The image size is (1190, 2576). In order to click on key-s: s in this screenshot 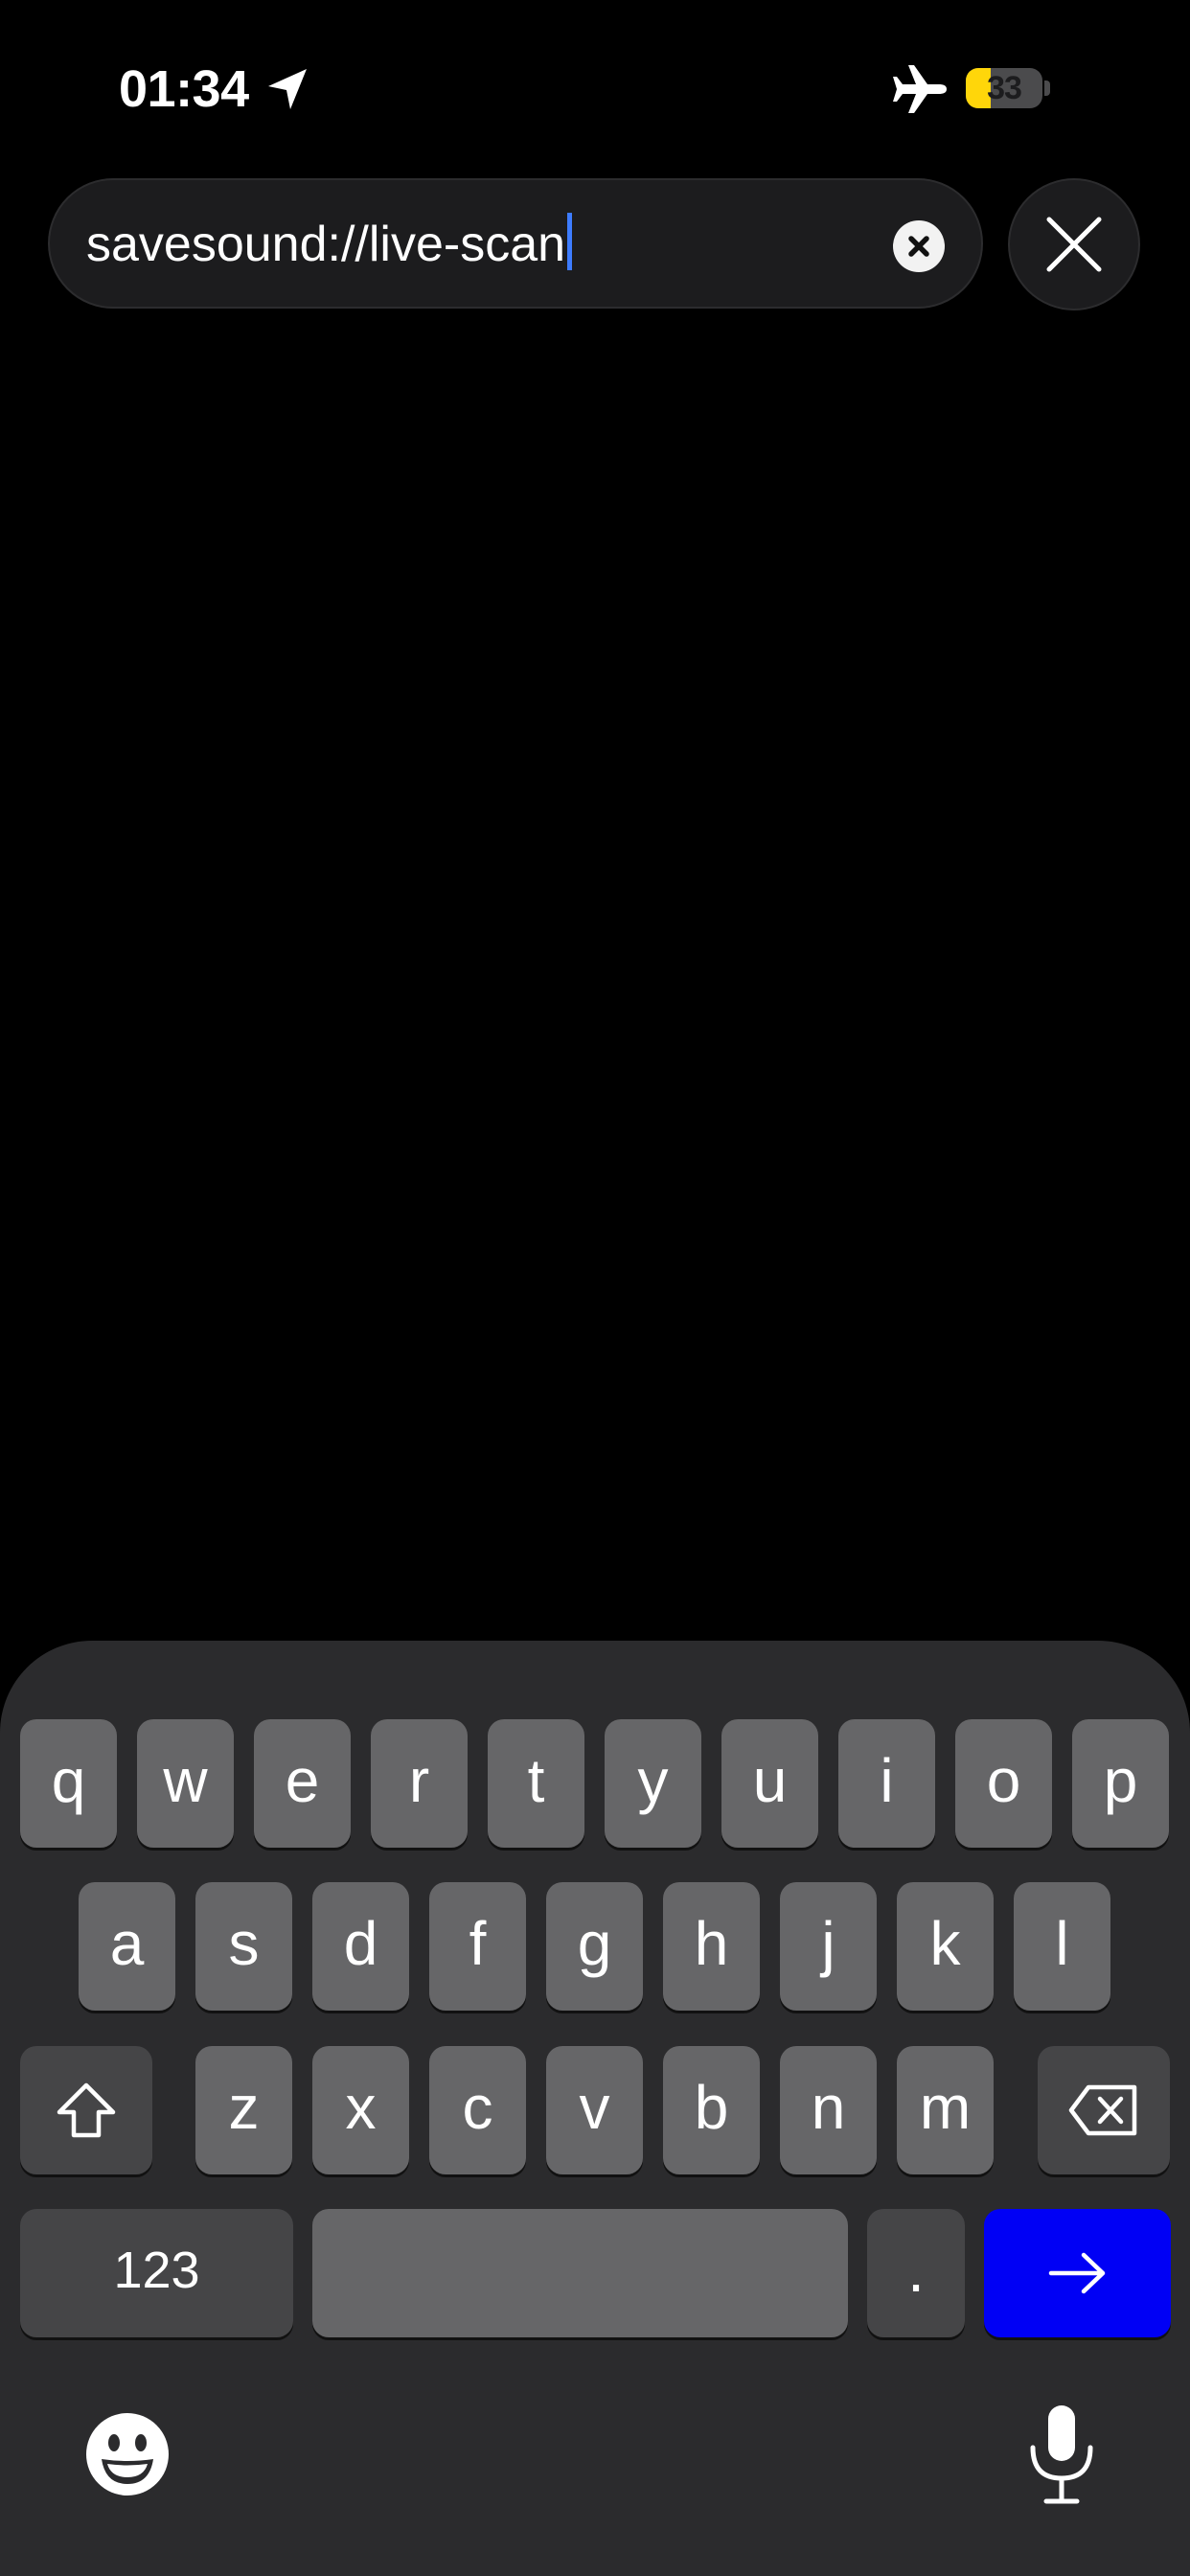, I will do `click(244, 1947)`.